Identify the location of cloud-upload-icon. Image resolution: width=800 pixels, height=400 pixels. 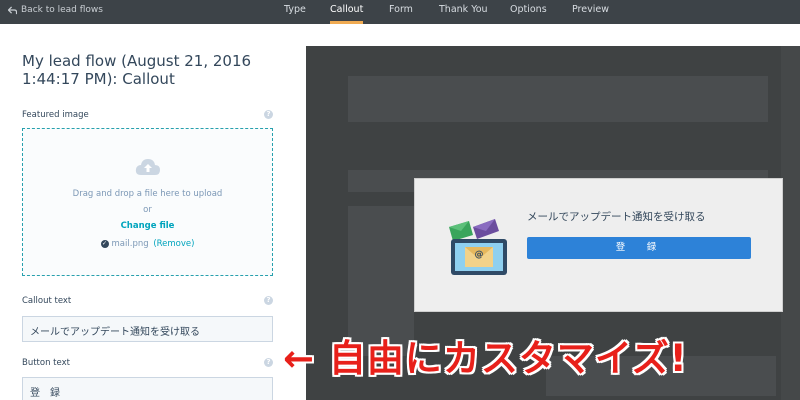
(147, 167).